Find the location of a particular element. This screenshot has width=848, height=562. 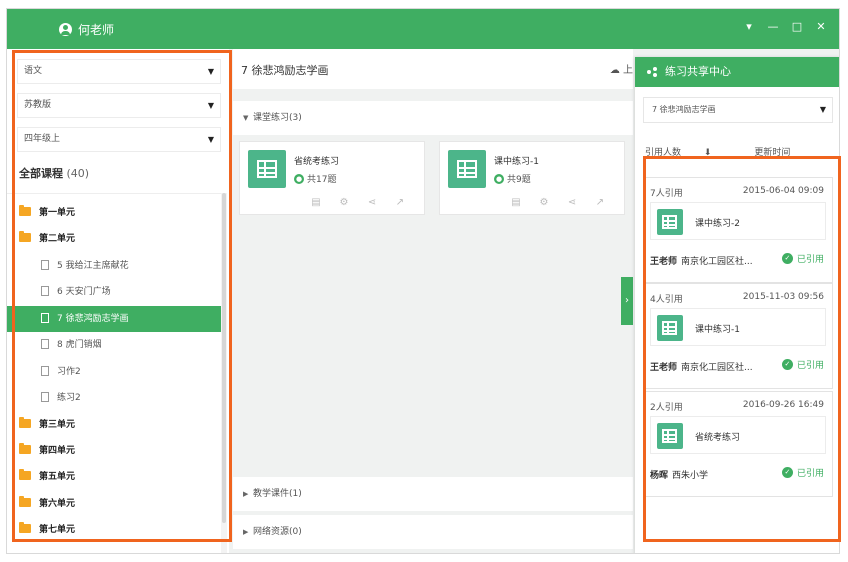

upload-button: ☁ 上 is located at coordinates (621, 68).